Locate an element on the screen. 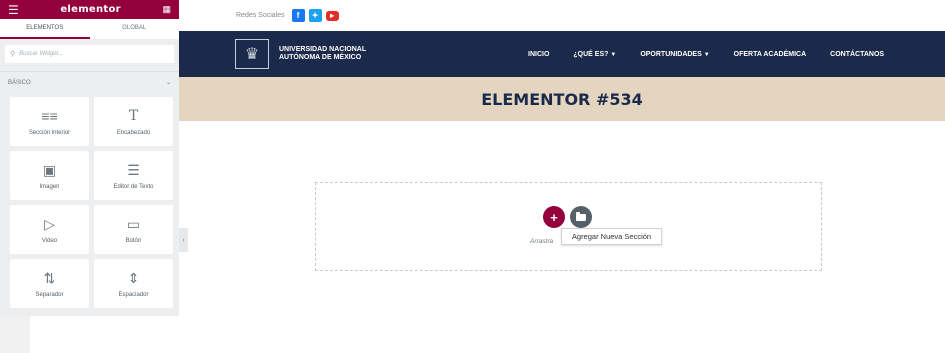 The width and height of the screenshot is (945, 353). panel-header: ☰ elementor ▦ is located at coordinates (89, 9).